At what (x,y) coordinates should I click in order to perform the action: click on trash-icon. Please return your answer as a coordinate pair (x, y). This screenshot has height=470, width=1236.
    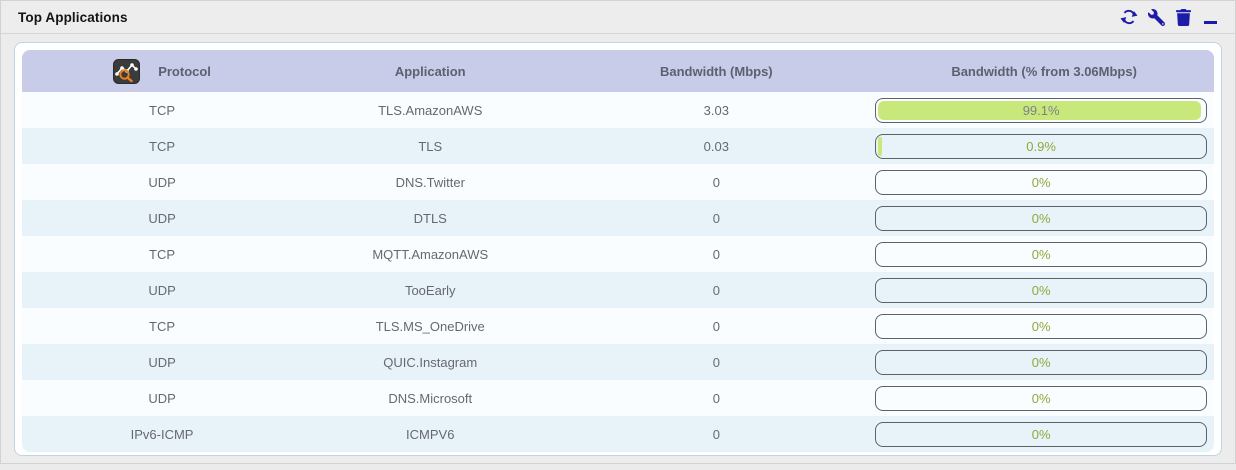
    Looking at the image, I should click on (1183, 17).